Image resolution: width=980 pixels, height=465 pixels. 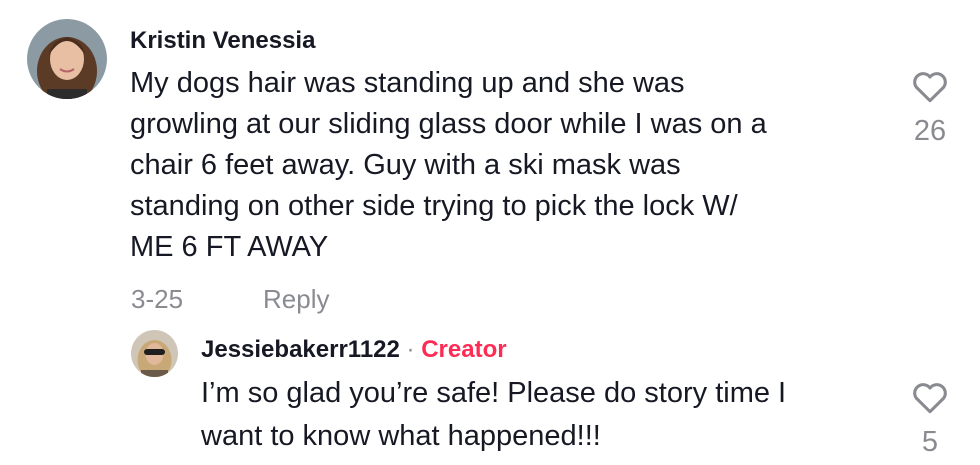 What do you see at coordinates (930, 131) in the screenshot?
I see `comment-like-count: 26` at bounding box center [930, 131].